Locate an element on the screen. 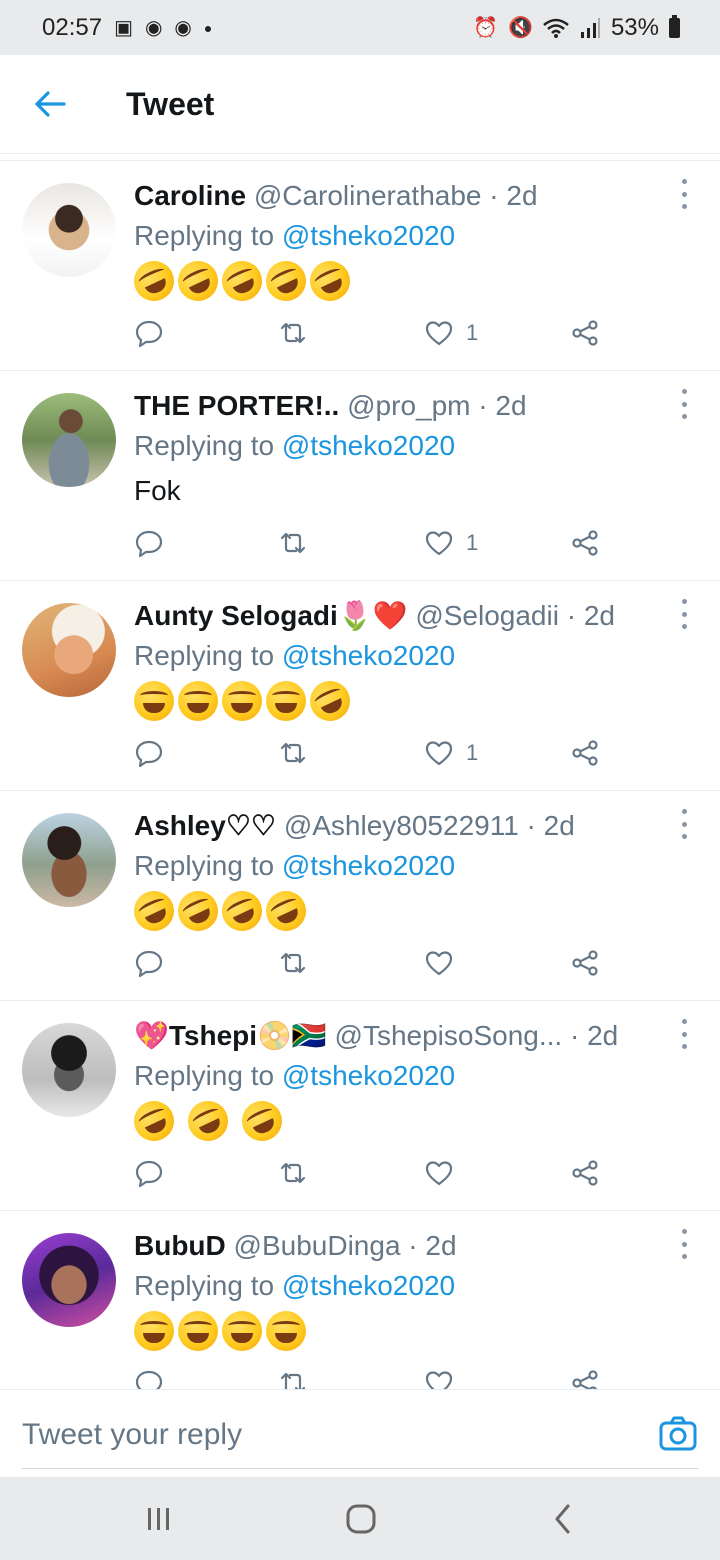 Image resolution: width=720 pixels, height=1560 pixels. wifi-icon is located at coordinates (556, 28).